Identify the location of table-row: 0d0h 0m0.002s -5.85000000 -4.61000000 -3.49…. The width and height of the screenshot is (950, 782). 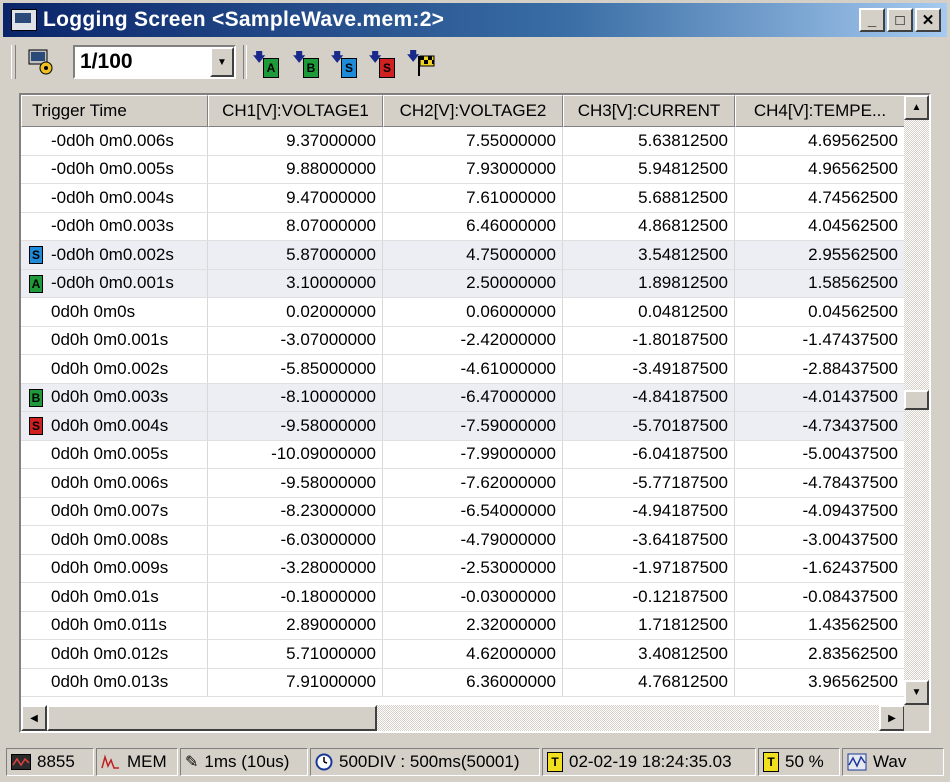
(463, 369).